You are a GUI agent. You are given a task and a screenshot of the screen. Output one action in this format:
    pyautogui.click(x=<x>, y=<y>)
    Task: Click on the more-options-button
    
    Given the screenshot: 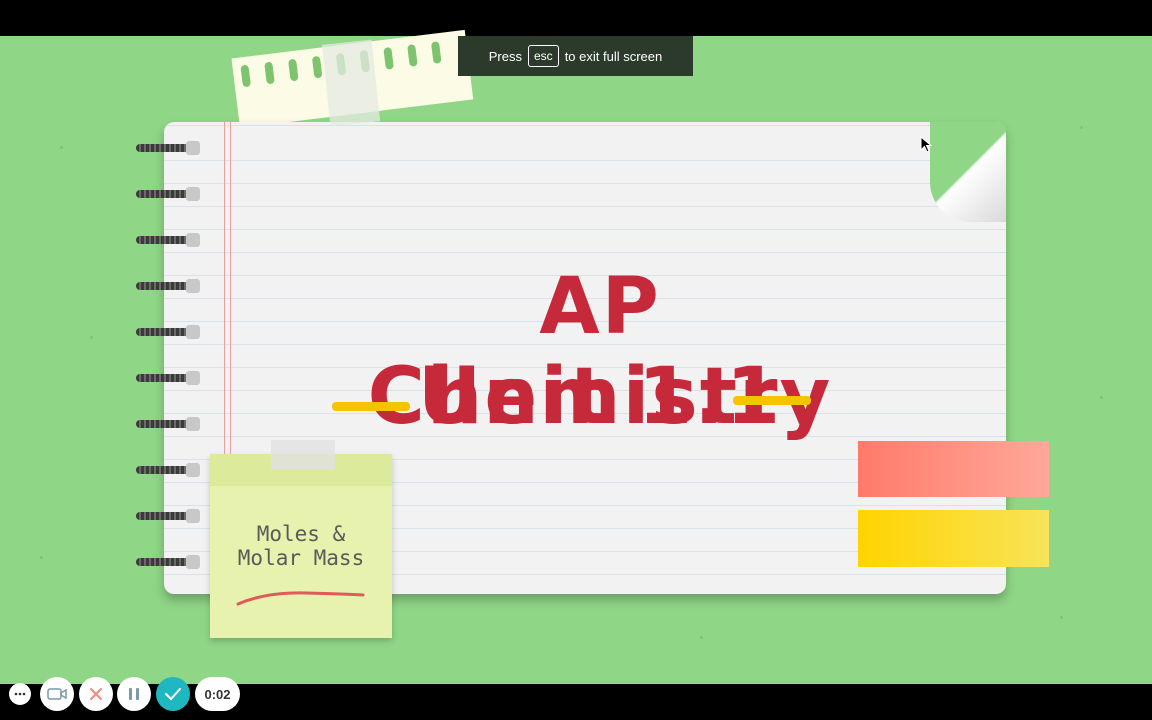 What is the action you would take?
    pyautogui.click(x=20, y=694)
    